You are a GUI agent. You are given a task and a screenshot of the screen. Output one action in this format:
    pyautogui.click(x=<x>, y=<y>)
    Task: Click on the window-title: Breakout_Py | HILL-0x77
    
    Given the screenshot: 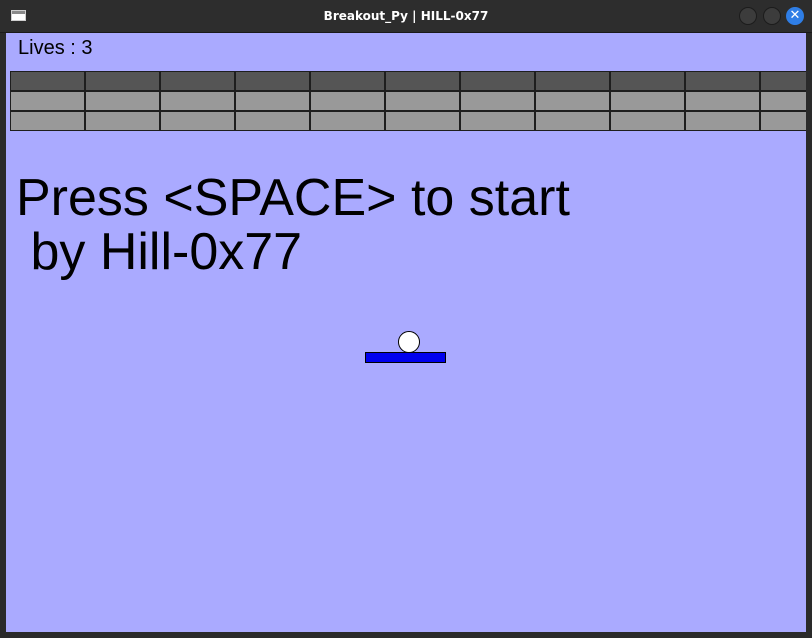 What is the action you would take?
    pyautogui.click(x=406, y=16)
    